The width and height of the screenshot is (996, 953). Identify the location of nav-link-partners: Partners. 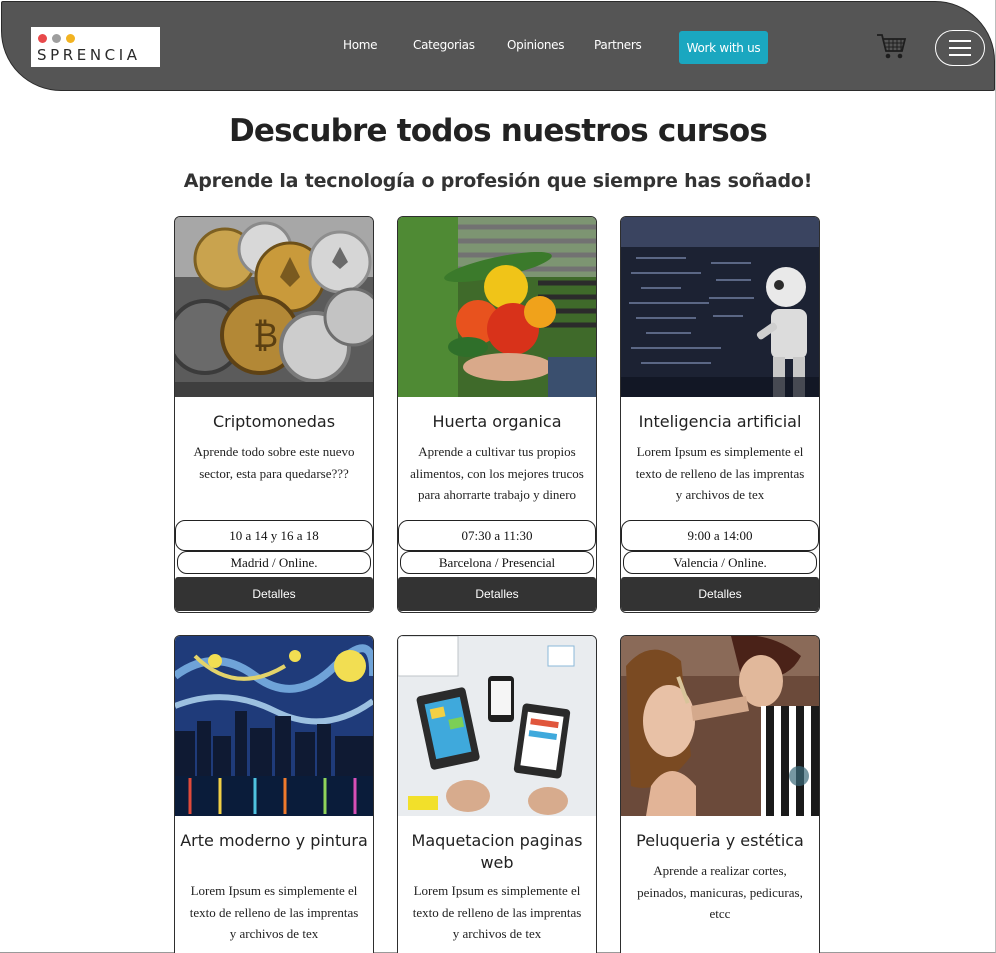
(618, 45).